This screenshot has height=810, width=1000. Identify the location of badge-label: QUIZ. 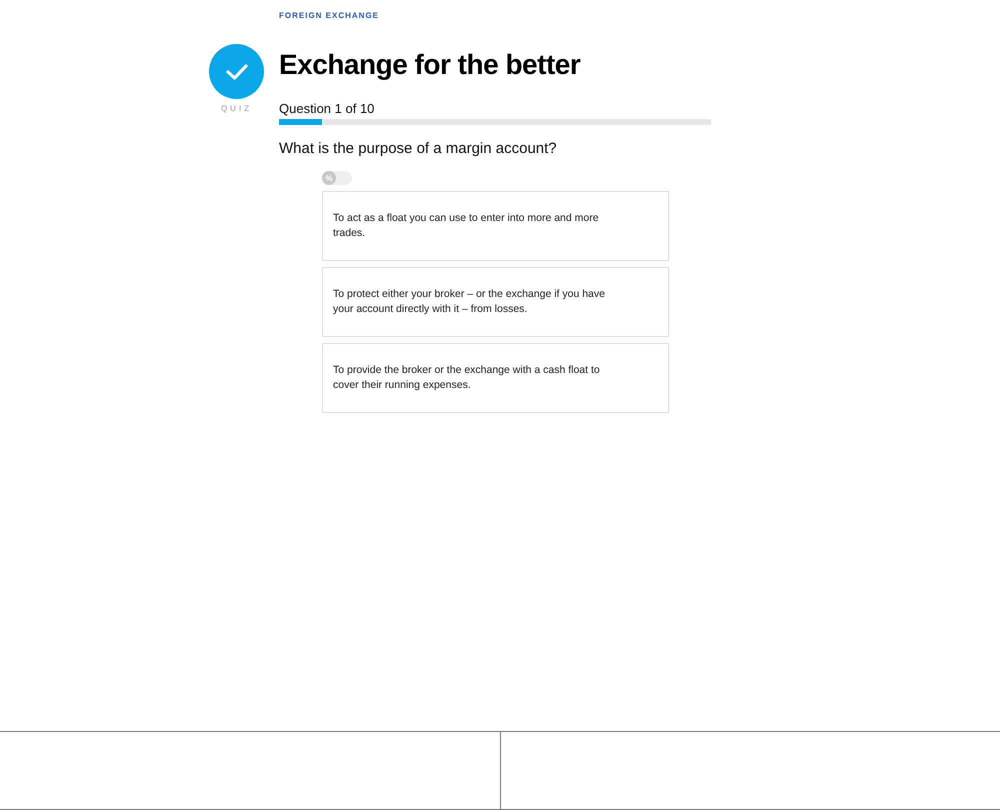
(237, 108).